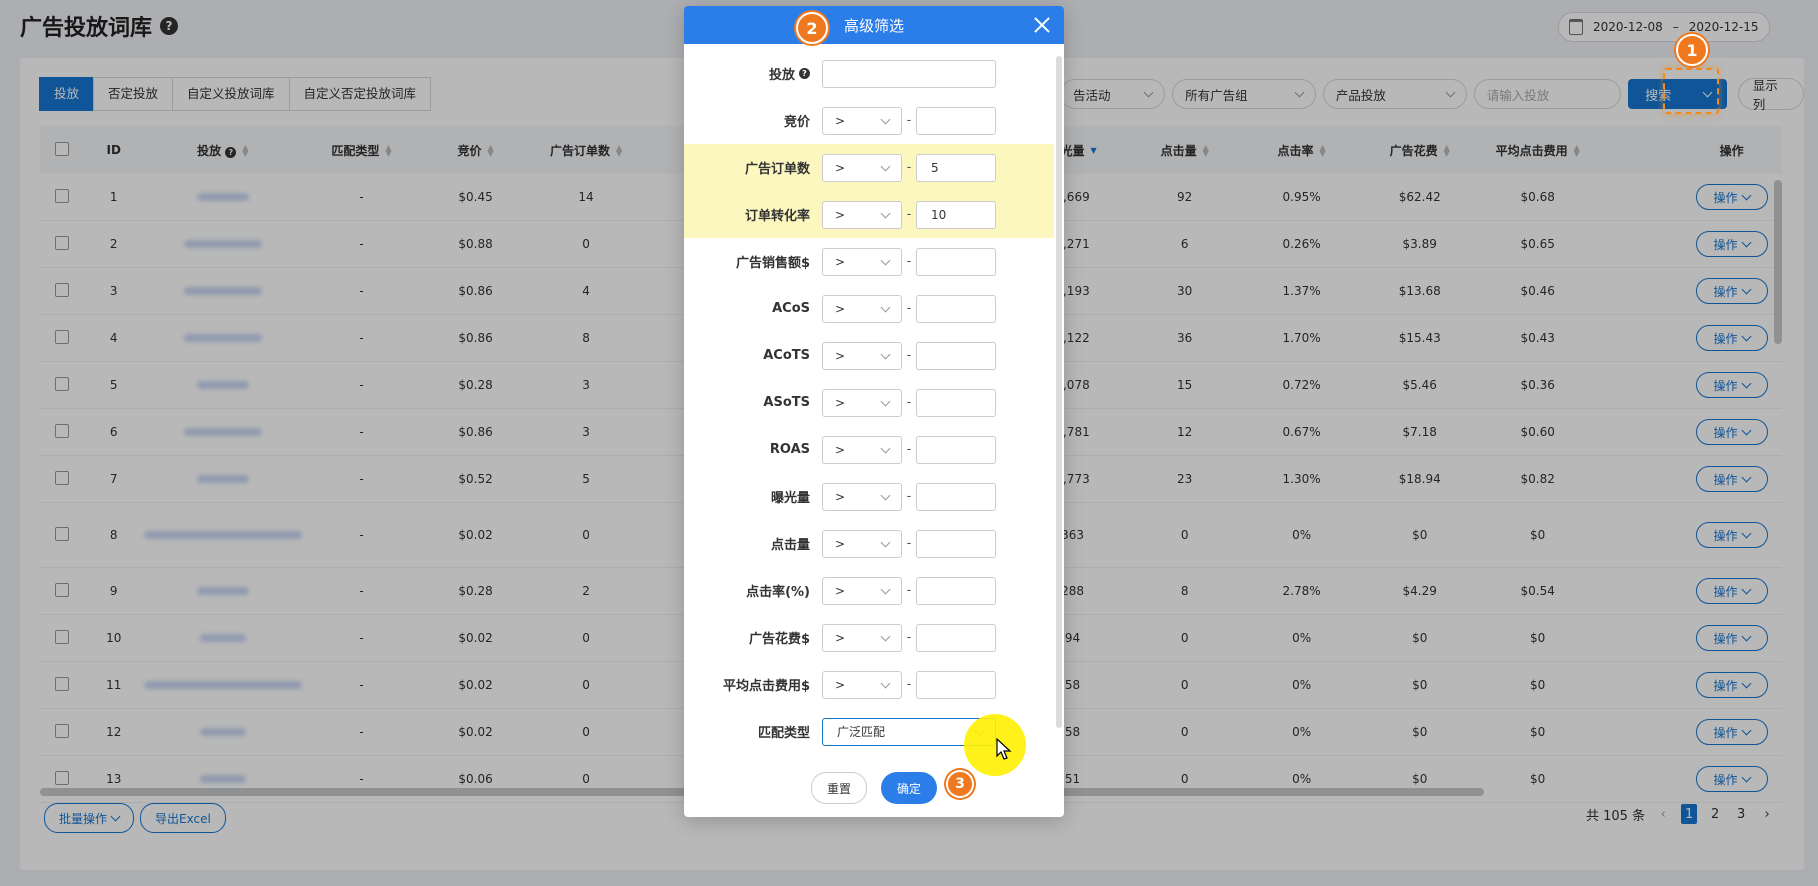 The image size is (1818, 886). What do you see at coordinates (796, 122) in the screenshot?
I see `filter-label: 竞价` at bounding box center [796, 122].